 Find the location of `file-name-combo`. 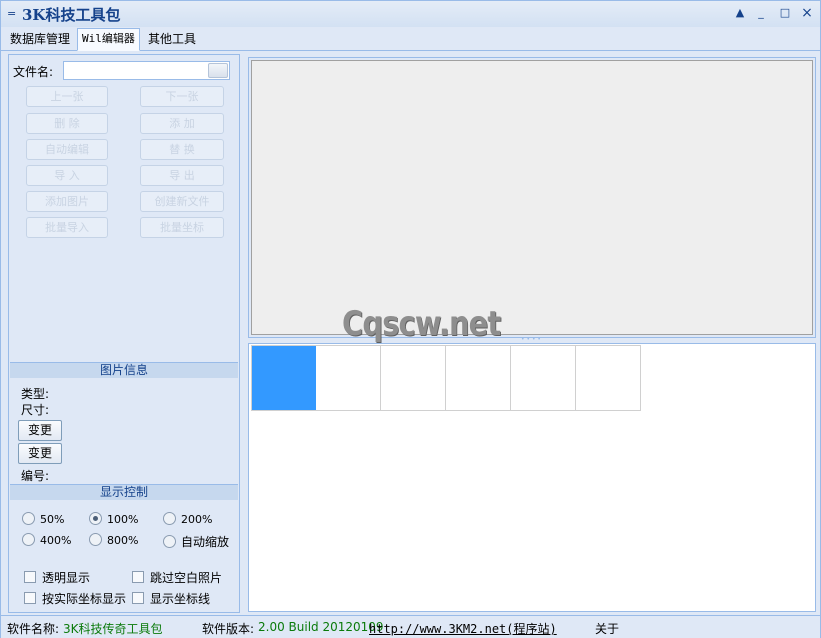

file-name-combo is located at coordinates (146, 70).